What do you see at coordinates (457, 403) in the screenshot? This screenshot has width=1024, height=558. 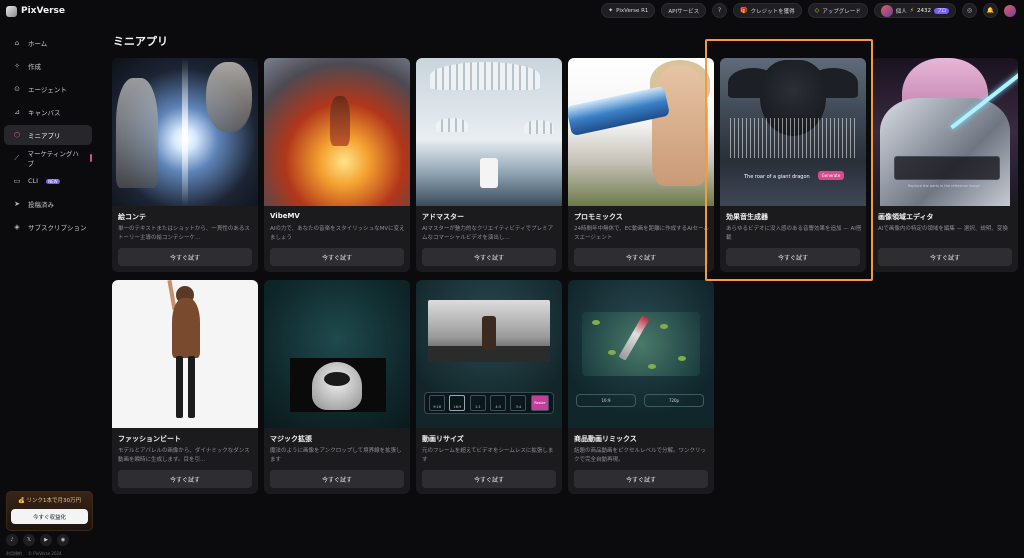 I see `ratio-option: 16:9` at bounding box center [457, 403].